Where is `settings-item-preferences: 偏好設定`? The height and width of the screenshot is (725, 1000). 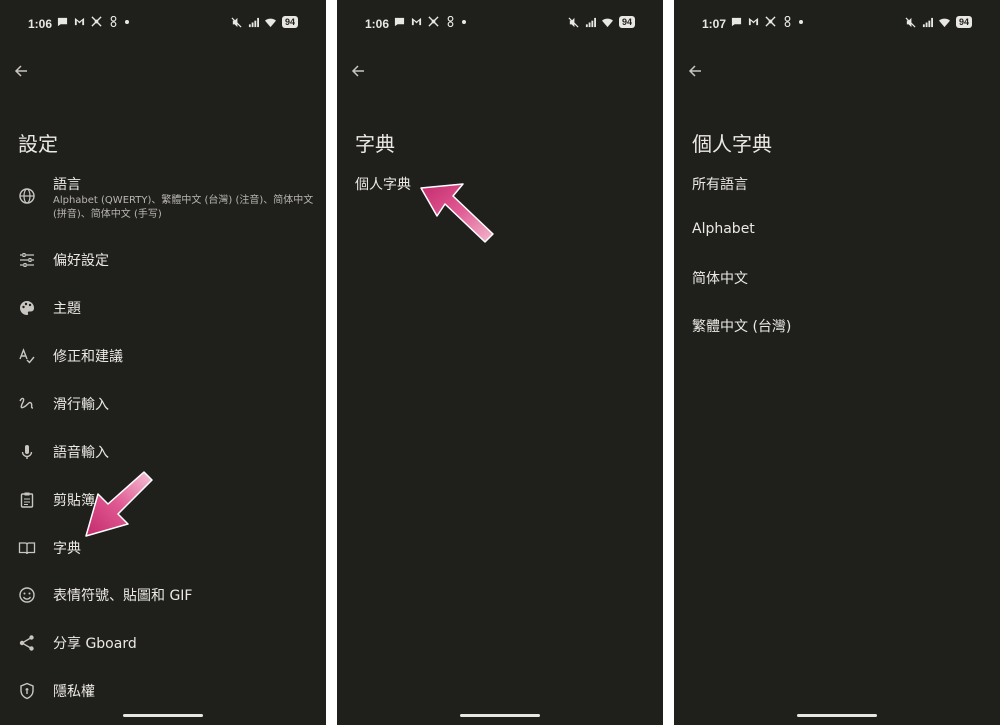 settings-item-preferences: 偏好設定 is located at coordinates (163, 260).